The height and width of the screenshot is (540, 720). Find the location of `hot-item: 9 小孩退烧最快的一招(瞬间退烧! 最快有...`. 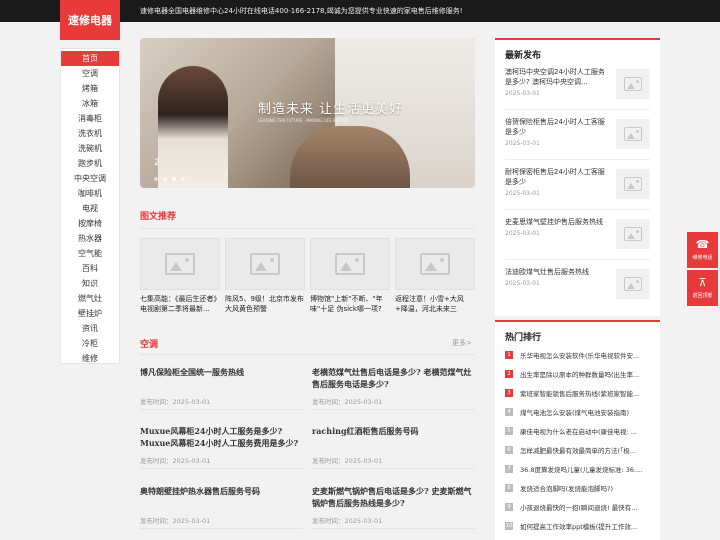

hot-item: 9 小孩退烧最快的一招(瞬间退烧! 最快有... is located at coordinates (577, 507).